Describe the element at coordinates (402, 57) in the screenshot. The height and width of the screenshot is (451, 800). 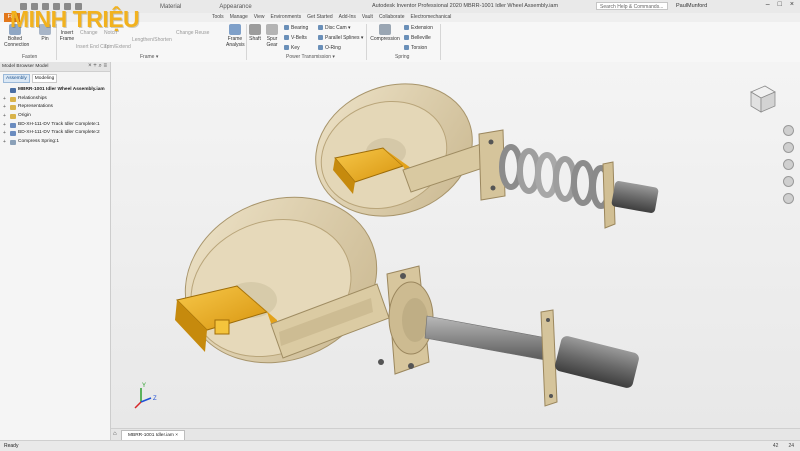
I see `spring-panel-label: Spring` at that location.